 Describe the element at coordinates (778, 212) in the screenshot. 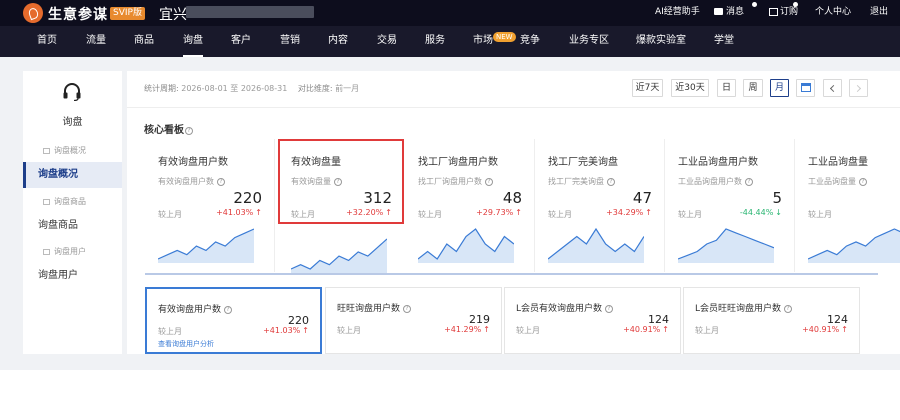

I see `arrow-down-icon: ↓` at that location.